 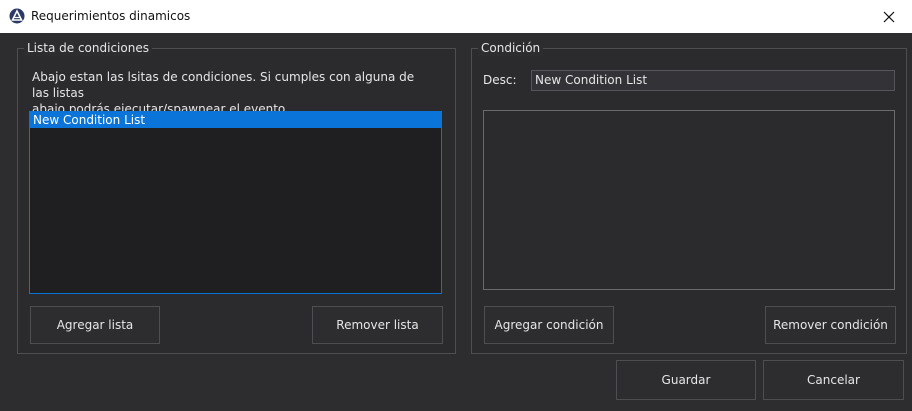 What do you see at coordinates (88, 48) in the screenshot?
I see `condition-lists-group-label: Lista de condiciones` at bounding box center [88, 48].